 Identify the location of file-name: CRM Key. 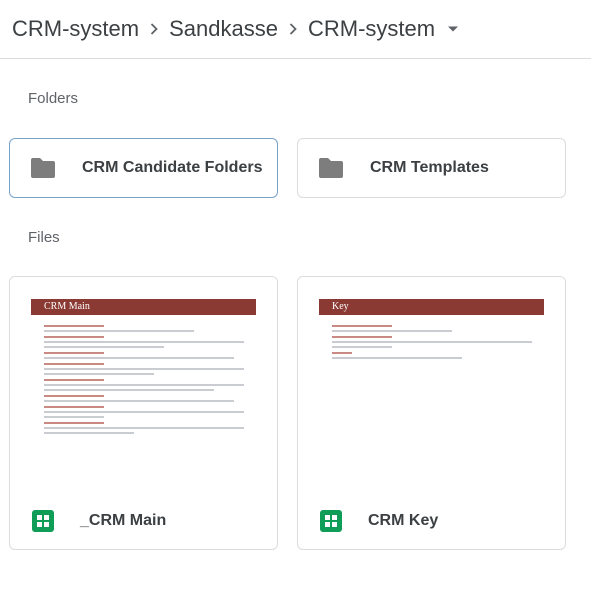
(403, 520).